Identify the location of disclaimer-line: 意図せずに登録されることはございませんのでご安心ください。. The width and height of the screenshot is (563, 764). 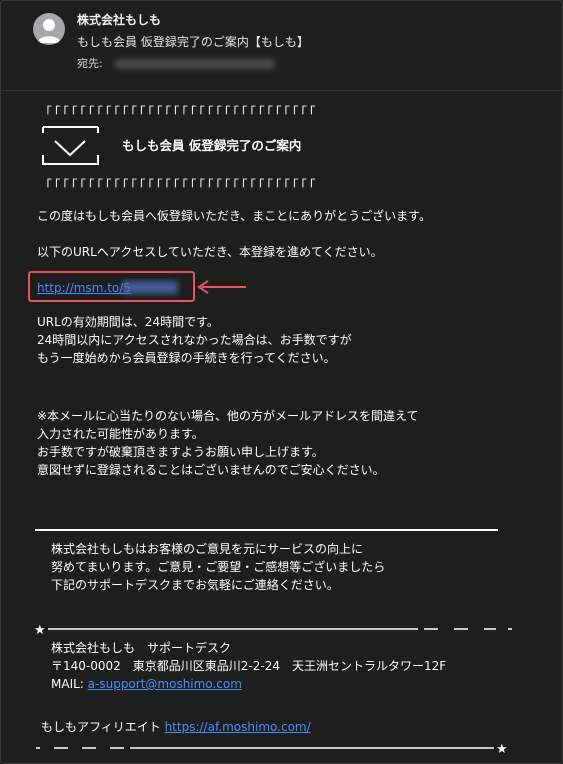
(211, 470).